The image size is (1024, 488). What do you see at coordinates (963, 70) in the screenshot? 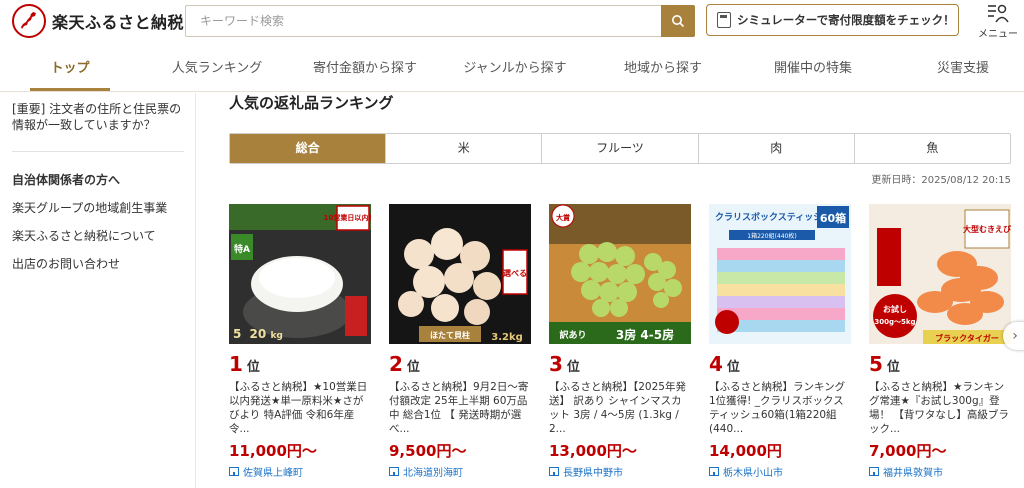
I see `nav-disaster-support: 災害支援` at bounding box center [963, 70].